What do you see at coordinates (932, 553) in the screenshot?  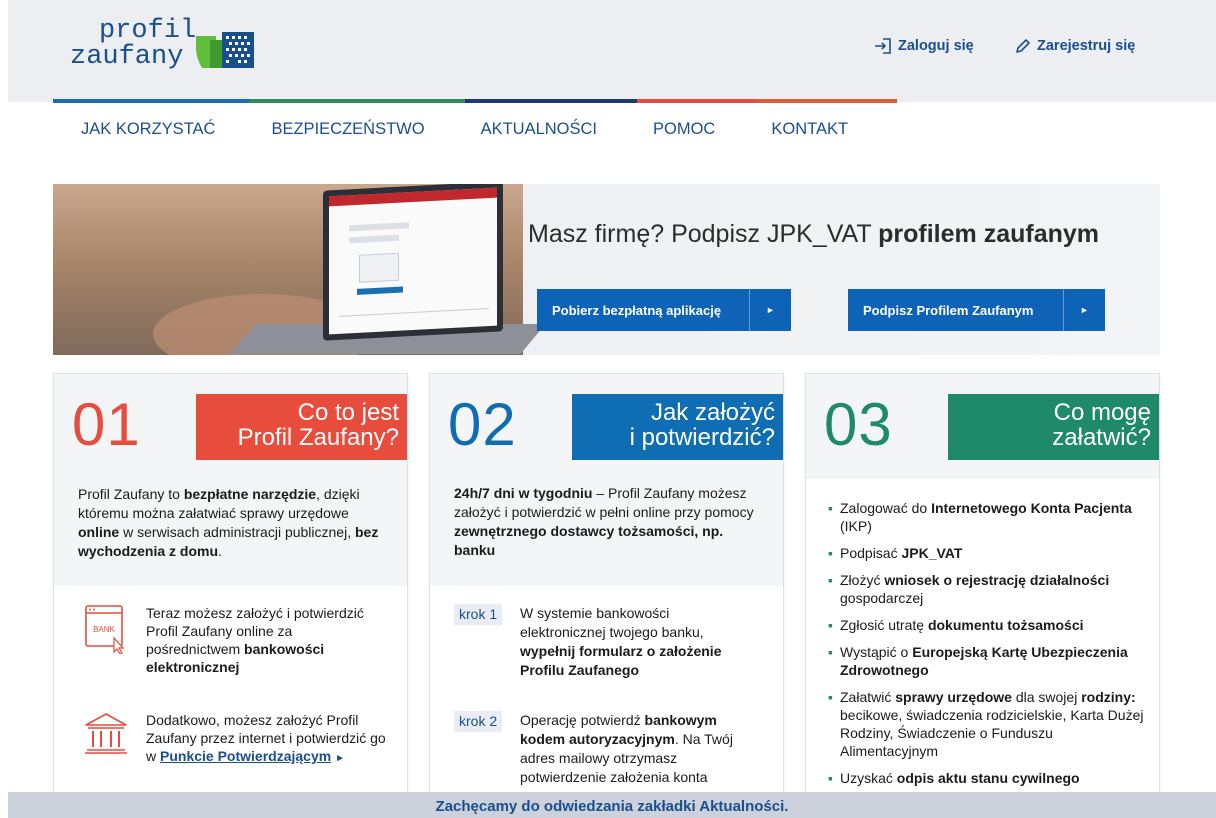 I see `list-text: JPK_VAT` at bounding box center [932, 553].